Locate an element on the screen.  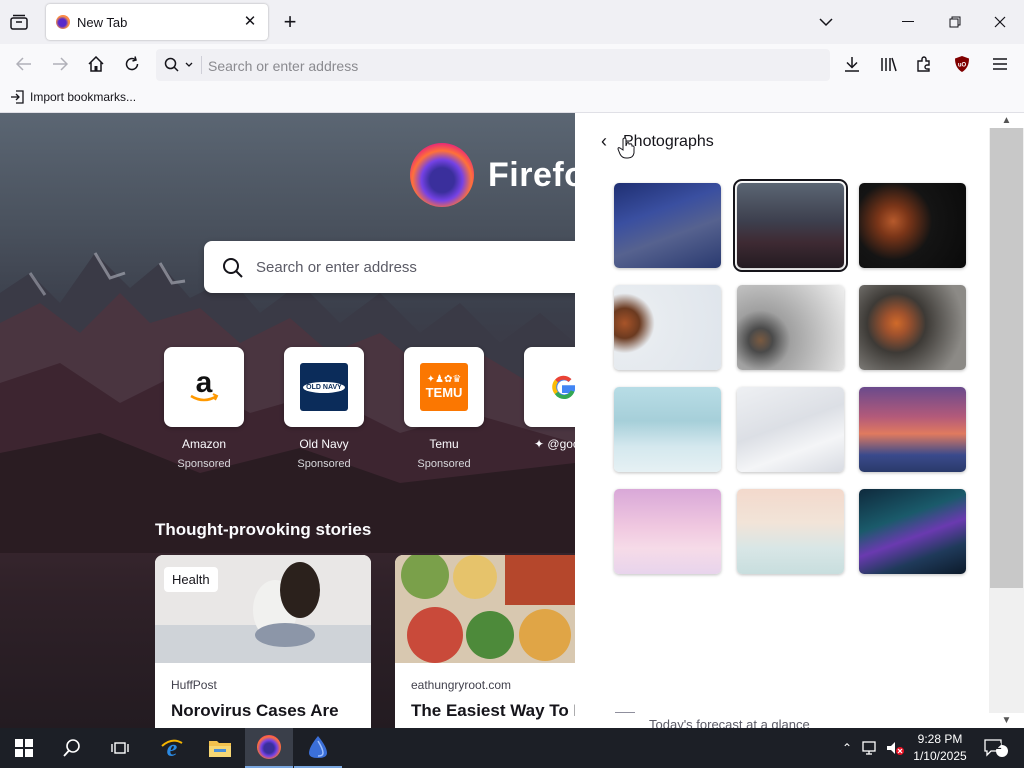
divider is located at coordinates (625, 712).